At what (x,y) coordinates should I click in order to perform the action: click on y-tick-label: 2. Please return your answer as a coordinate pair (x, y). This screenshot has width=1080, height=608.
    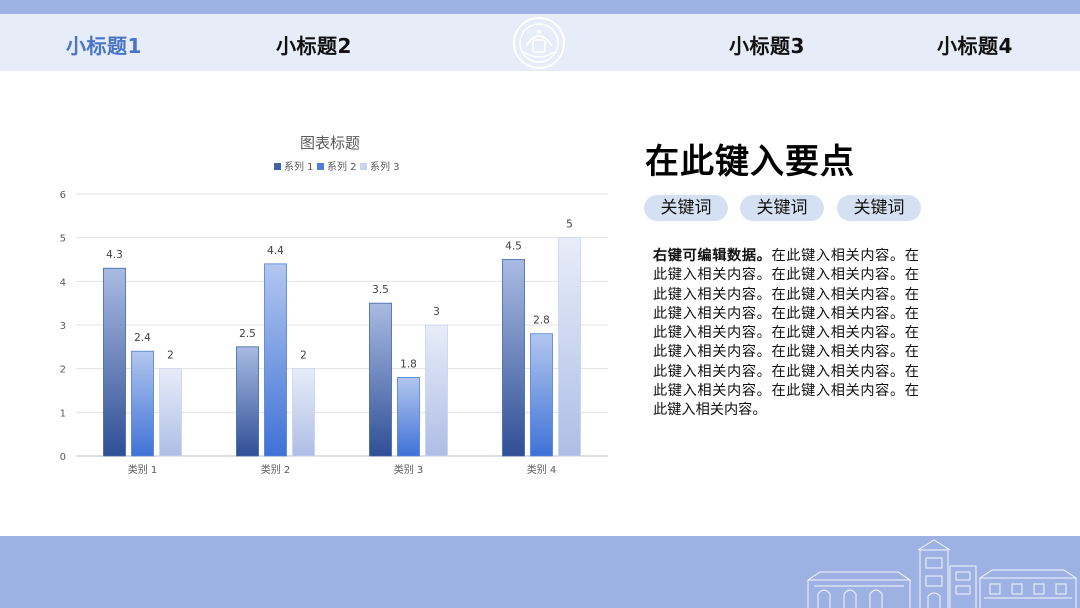
    Looking at the image, I should click on (63, 370).